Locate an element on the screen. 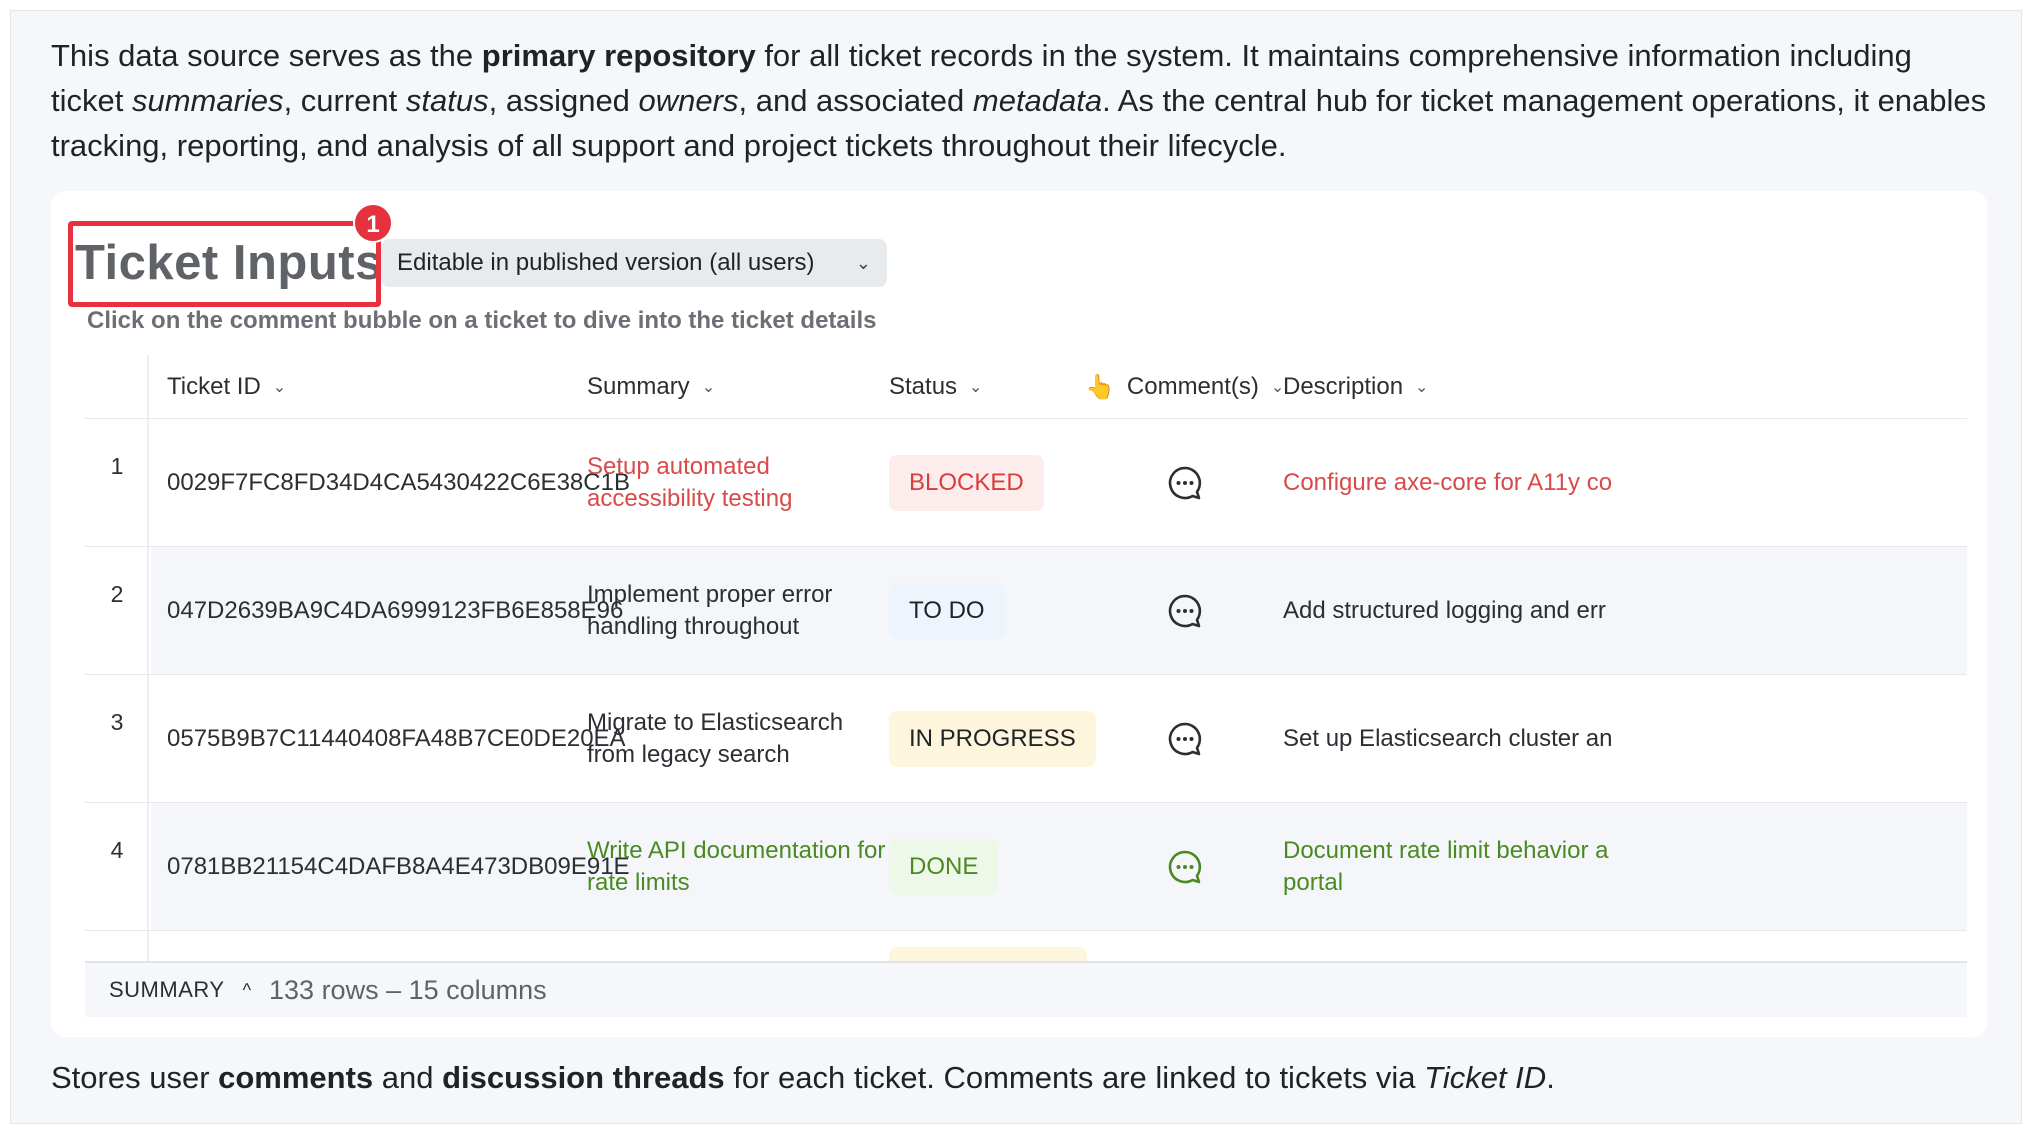 This screenshot has width=2032, height=1134. outro-bold: comments is located at coordinates (296, 1077).